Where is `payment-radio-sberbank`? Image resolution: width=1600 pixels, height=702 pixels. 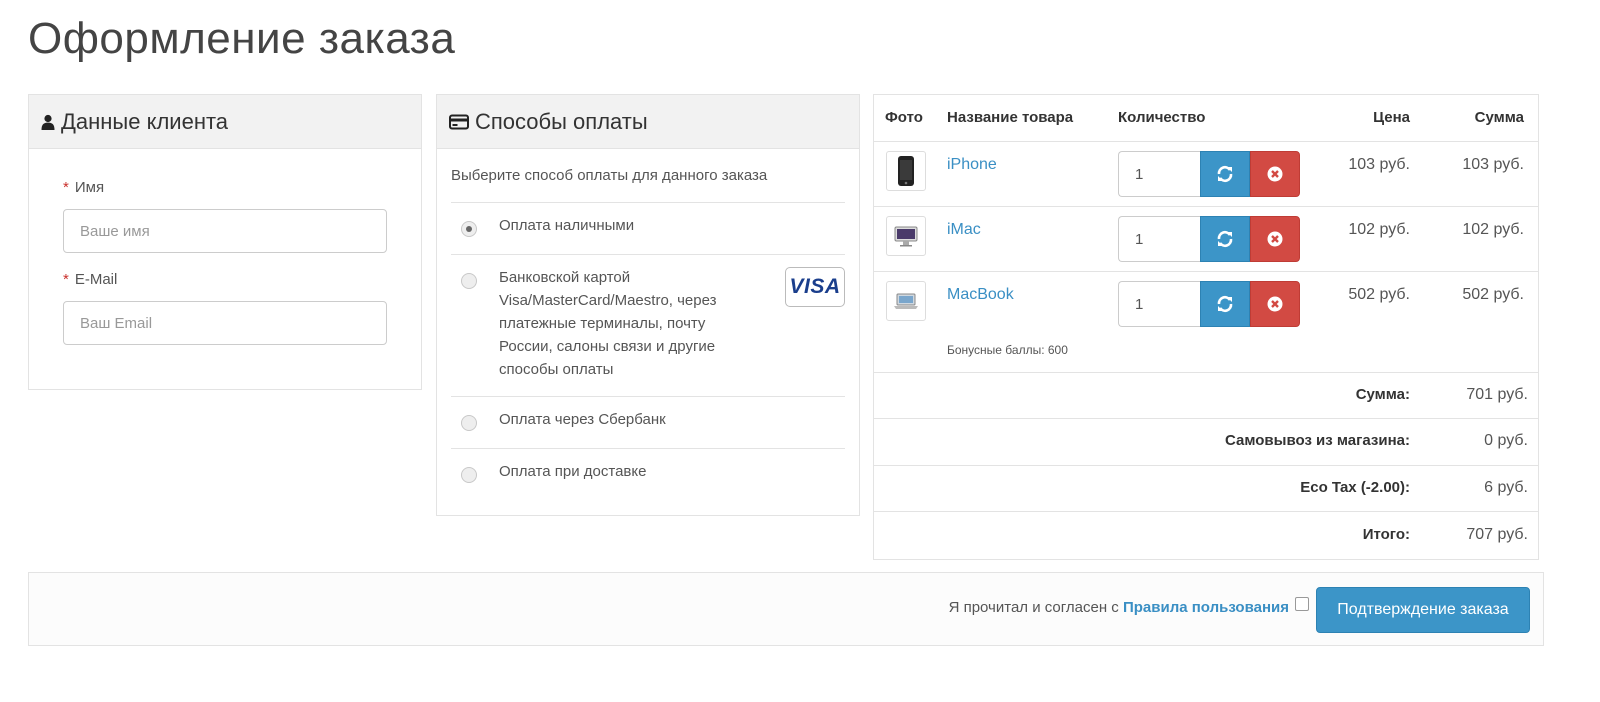
payment-radio-sberbank is located at coordinates (469, 423).